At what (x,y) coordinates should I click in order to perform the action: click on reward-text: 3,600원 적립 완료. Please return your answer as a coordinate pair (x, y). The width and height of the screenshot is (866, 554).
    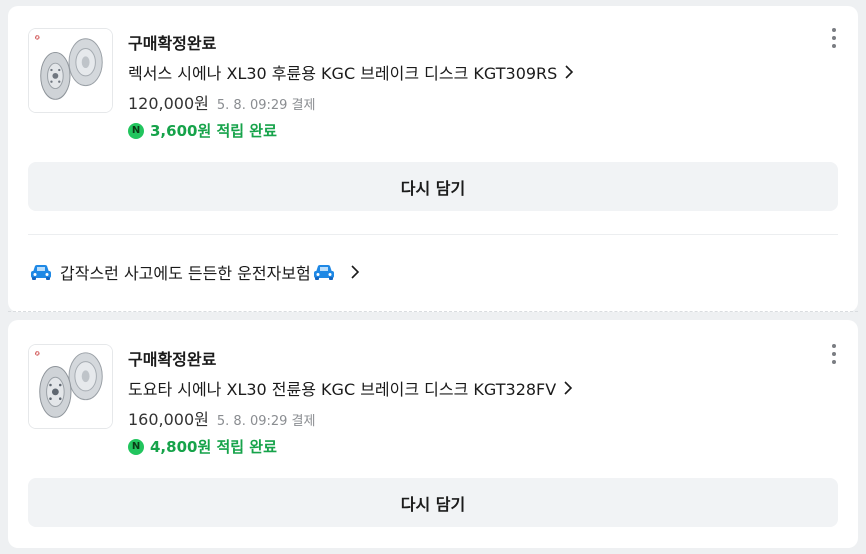
    Looking at the image, I should click on (213, 131).